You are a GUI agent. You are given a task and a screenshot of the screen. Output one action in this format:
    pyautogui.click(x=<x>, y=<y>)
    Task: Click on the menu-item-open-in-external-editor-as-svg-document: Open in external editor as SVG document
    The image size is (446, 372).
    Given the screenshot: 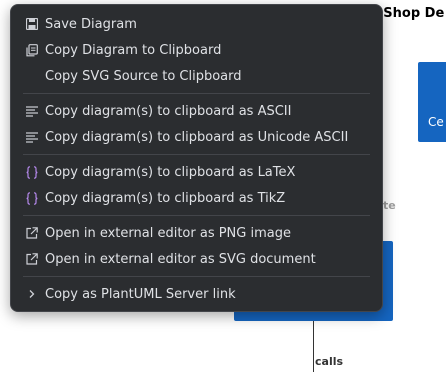 What is the action you would take?
    pyautogui.click(x=196, y=259)
    